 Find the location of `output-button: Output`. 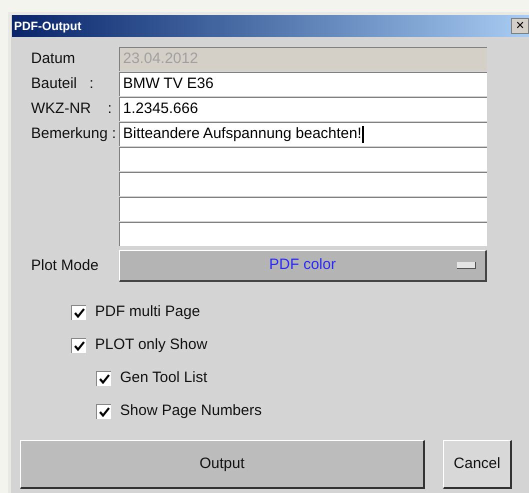

output-button: Output is located at coordinates (222, 464).